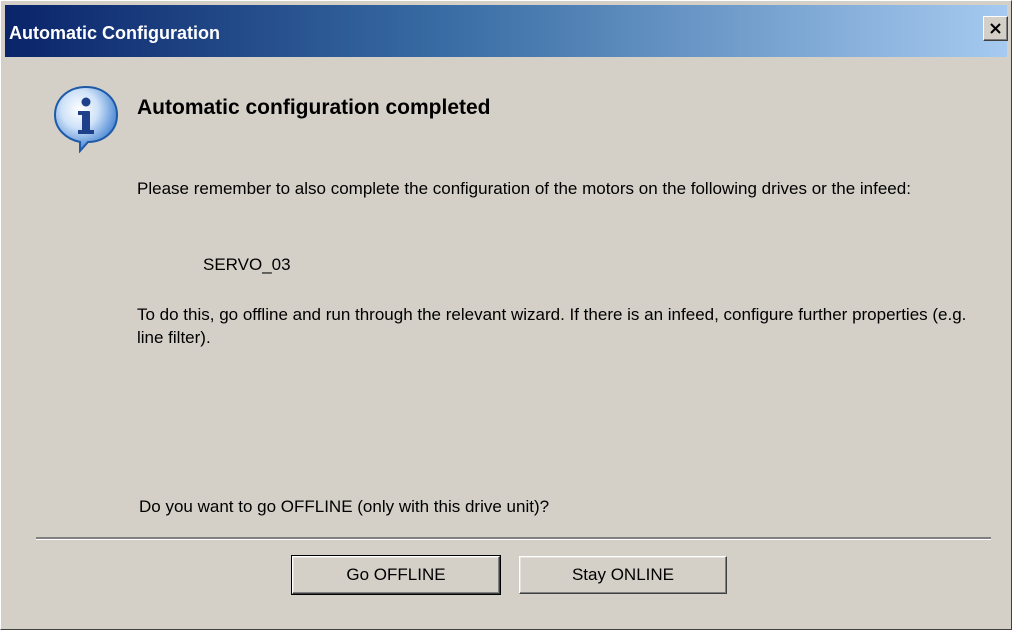 The height and width of the screenshot is (630, 1012). I want to click on close-icon, so click(995, 28).